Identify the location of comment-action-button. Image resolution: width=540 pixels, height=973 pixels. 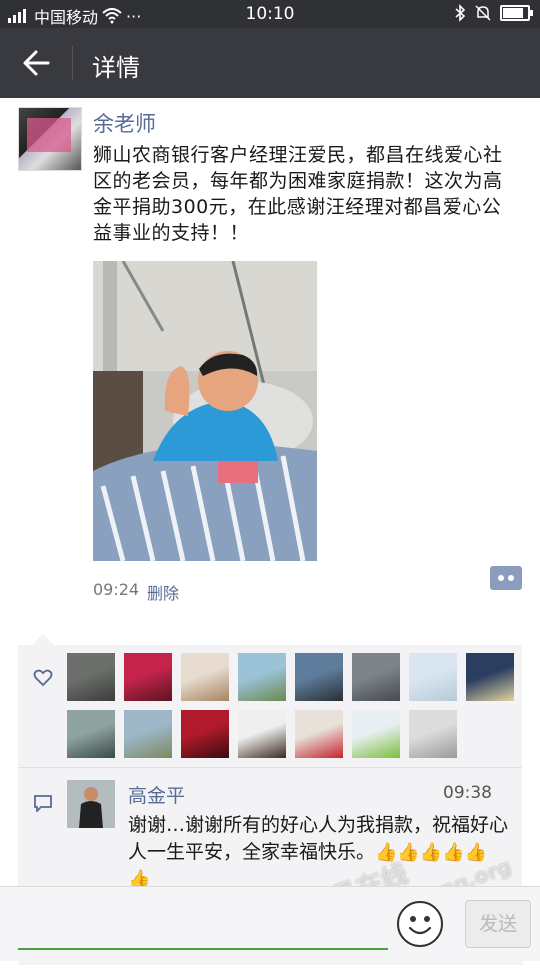
(506, 578).